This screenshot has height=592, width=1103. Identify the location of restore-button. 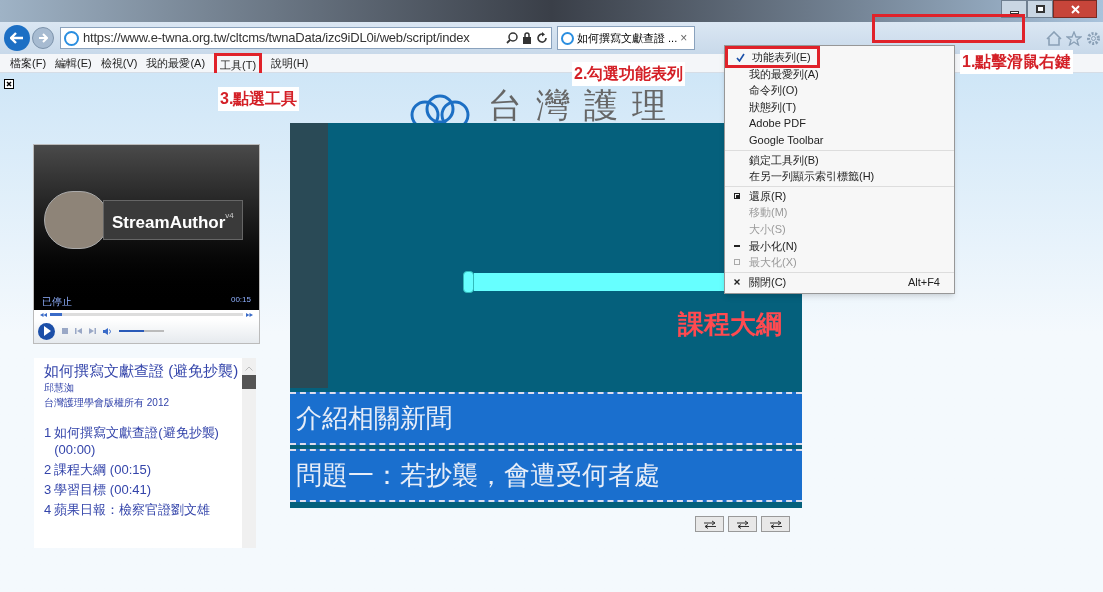
(1040, 9).